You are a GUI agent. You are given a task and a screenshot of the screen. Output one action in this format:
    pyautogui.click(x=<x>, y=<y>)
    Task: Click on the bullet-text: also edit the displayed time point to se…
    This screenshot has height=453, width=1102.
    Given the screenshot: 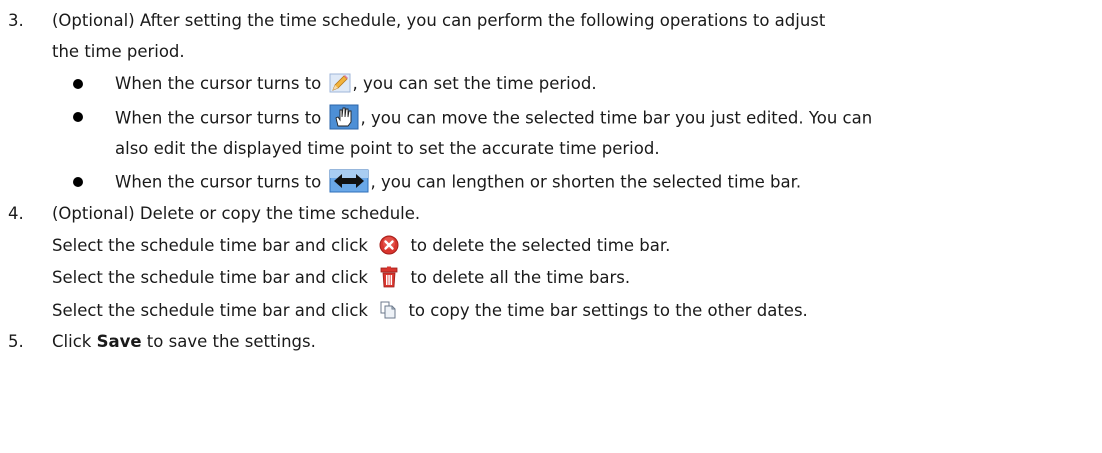 What is the action you would take?
    pyautogui.click(x=387, y=148)
    